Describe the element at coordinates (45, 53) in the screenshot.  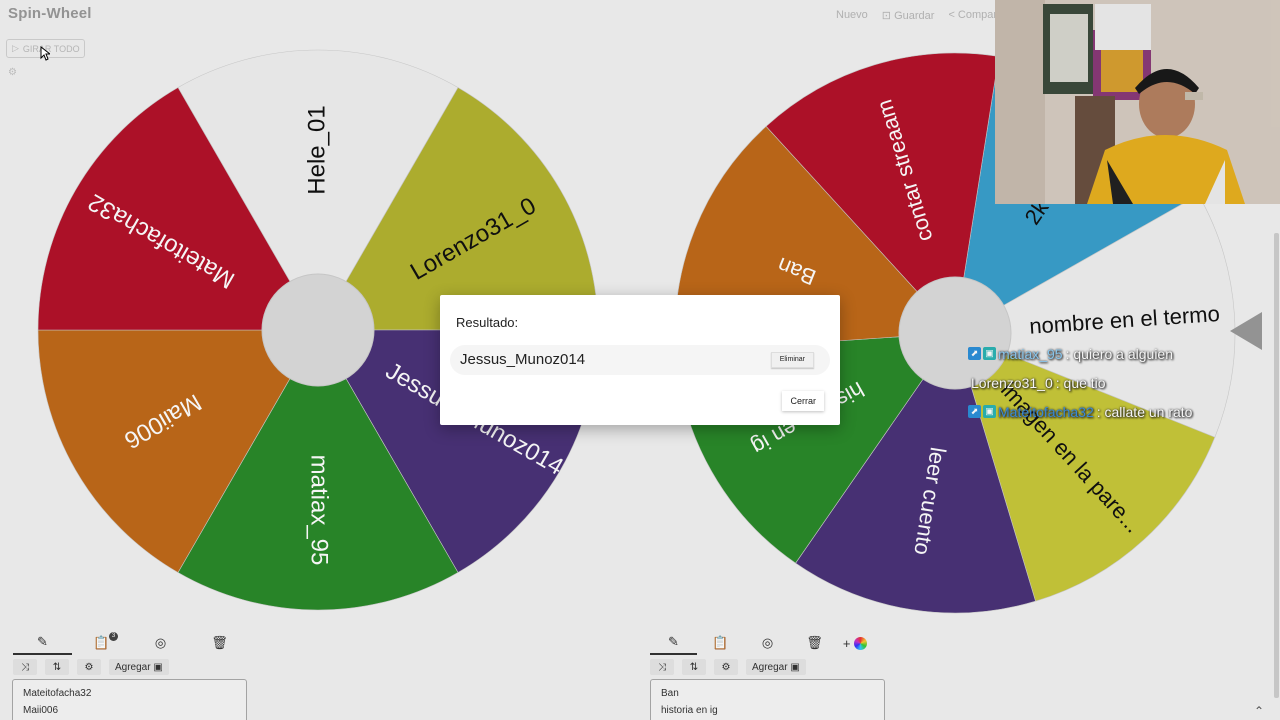
I see `mouse-cursor-icon` at that location.